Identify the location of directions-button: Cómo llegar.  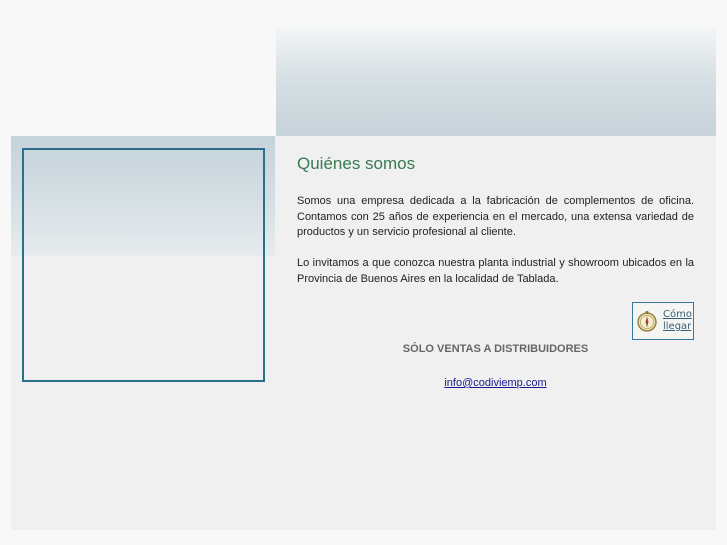
(663, 321).